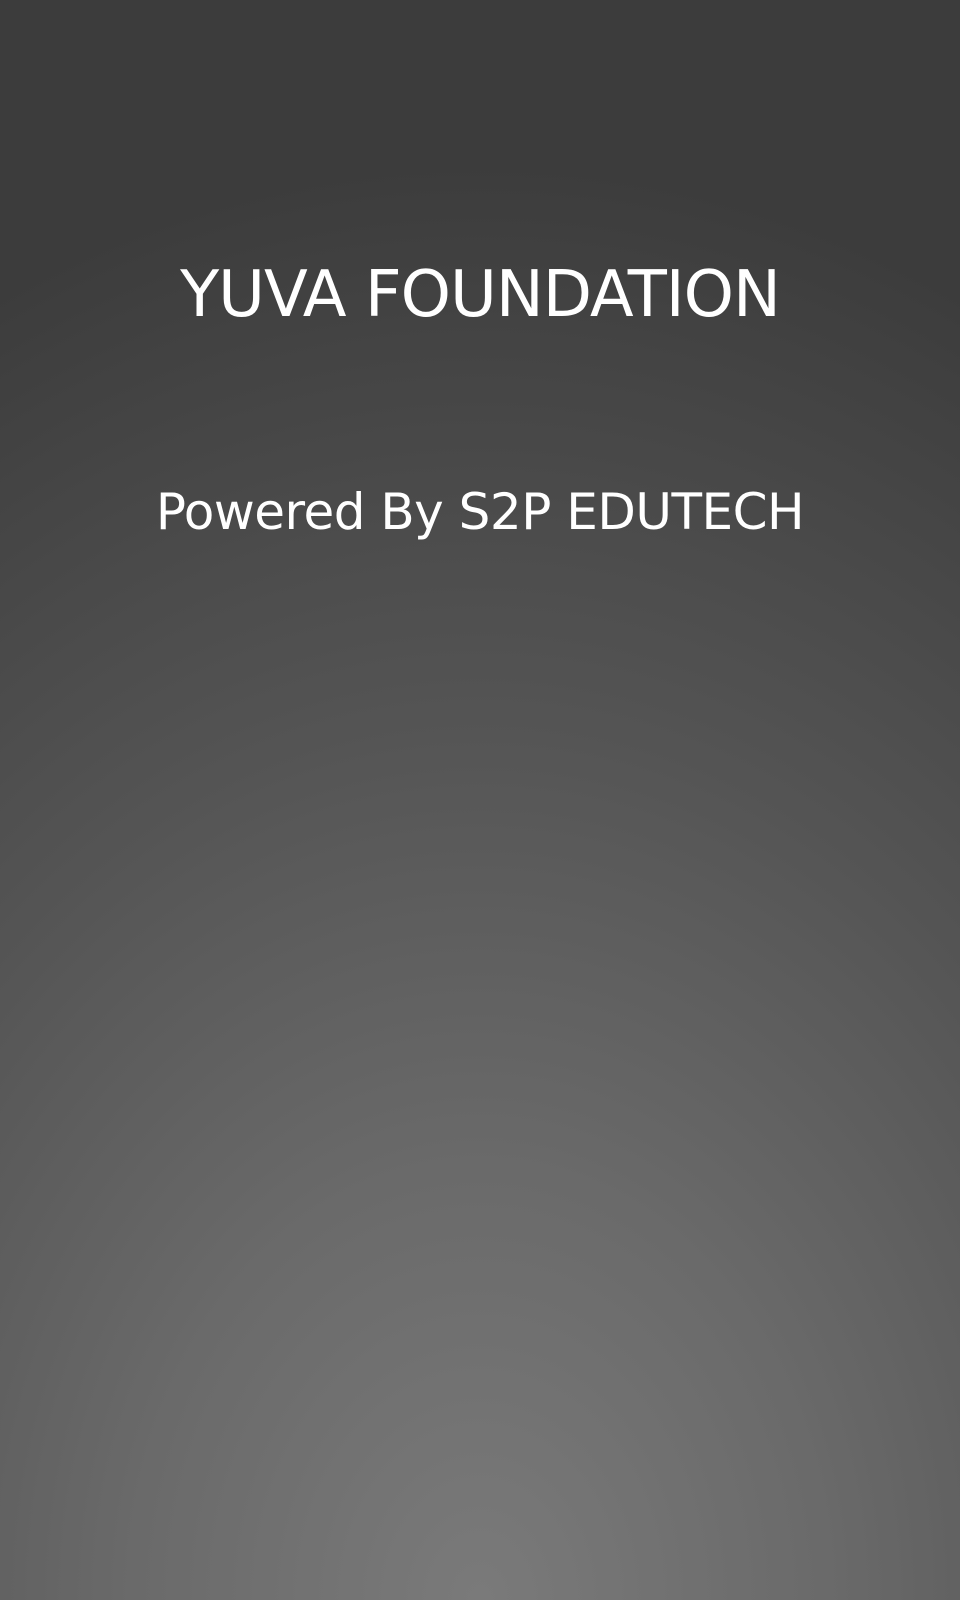 Image resolution: width=960 pixels, height=1600 pixels. Describe the element at coordinates (480, 512) in the screenshot. I see `powered-by-label: Powered By S2P EDUTECH` at that location.